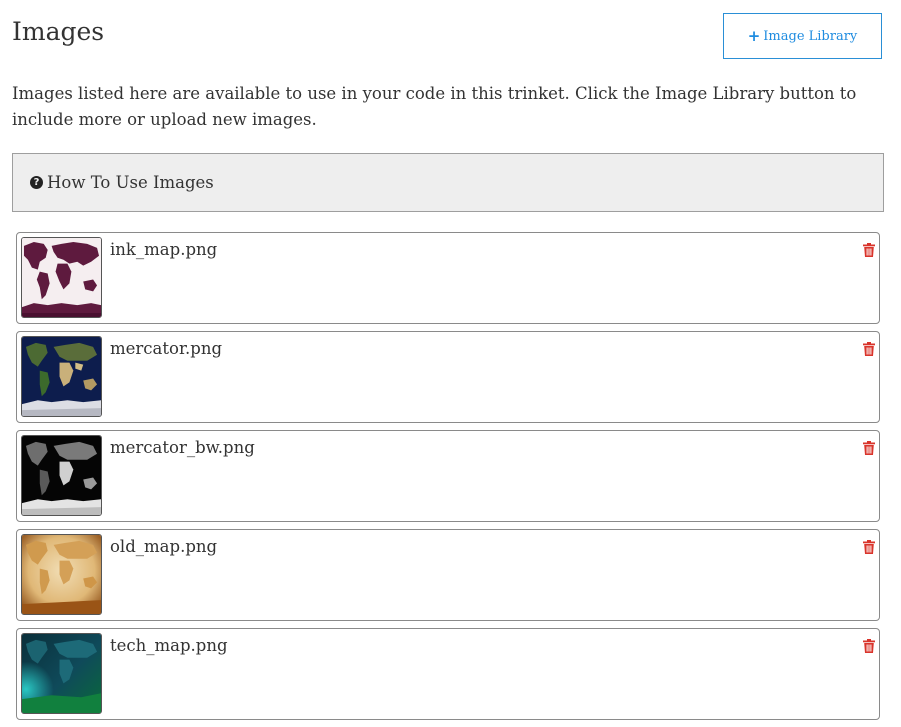  What do you see at coordinates (448, 278) in the screenshot?
I see `image-list-item: ink_map.png` at bounding box center [448, 278].